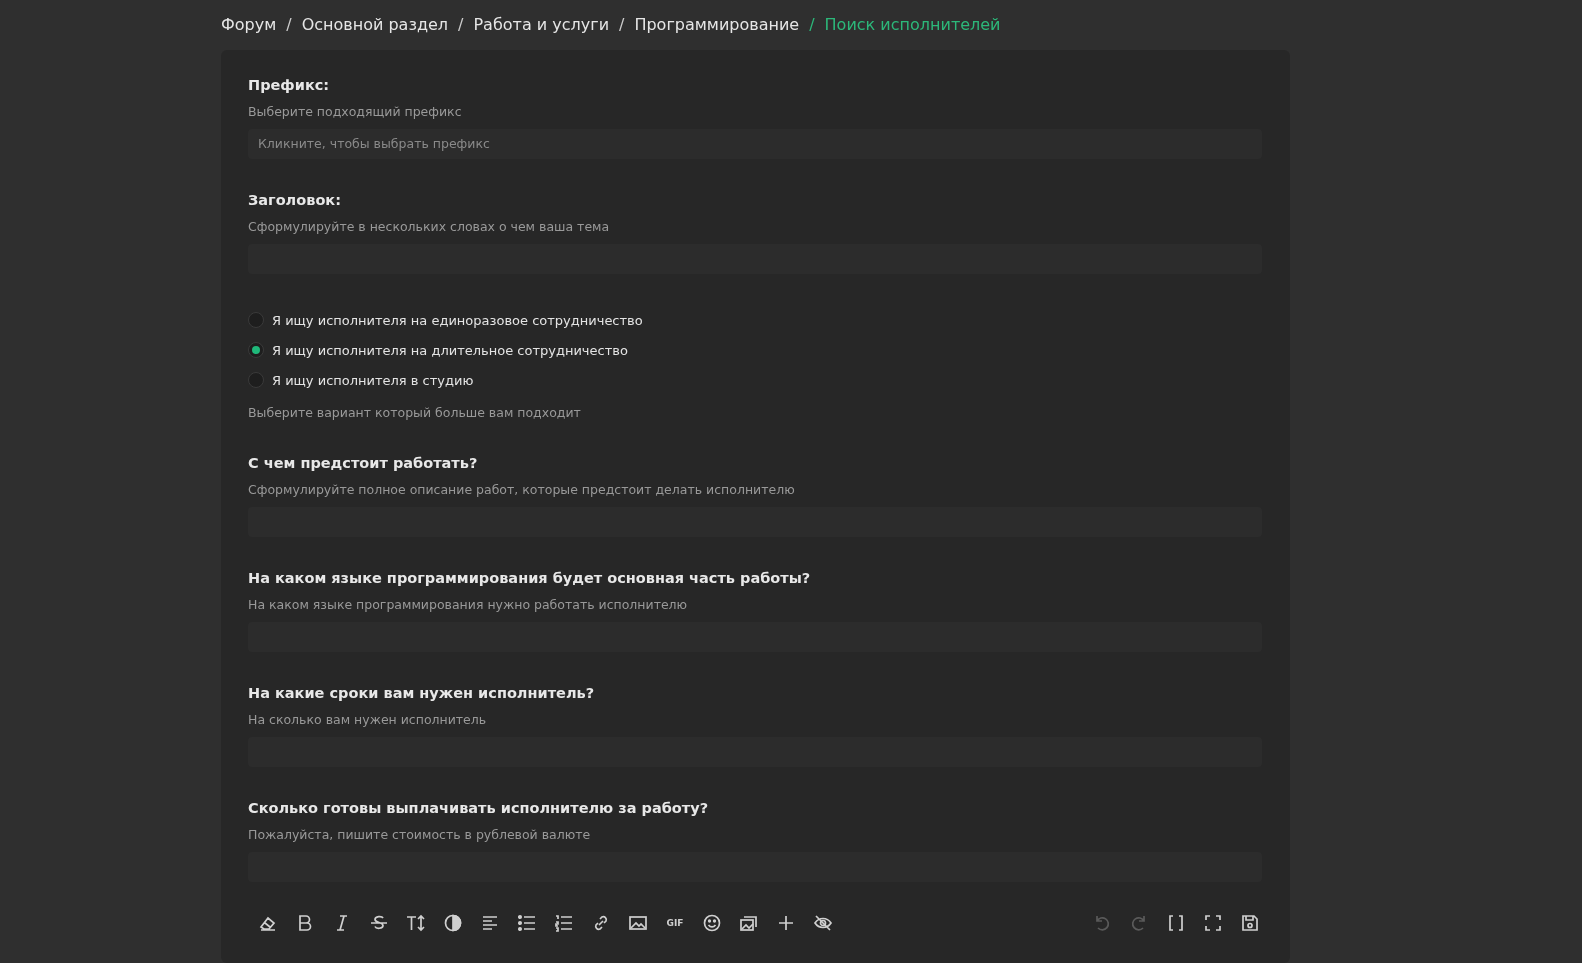  I want to click on field-hint: Выберите подходящий префикс, so click(355, 112).